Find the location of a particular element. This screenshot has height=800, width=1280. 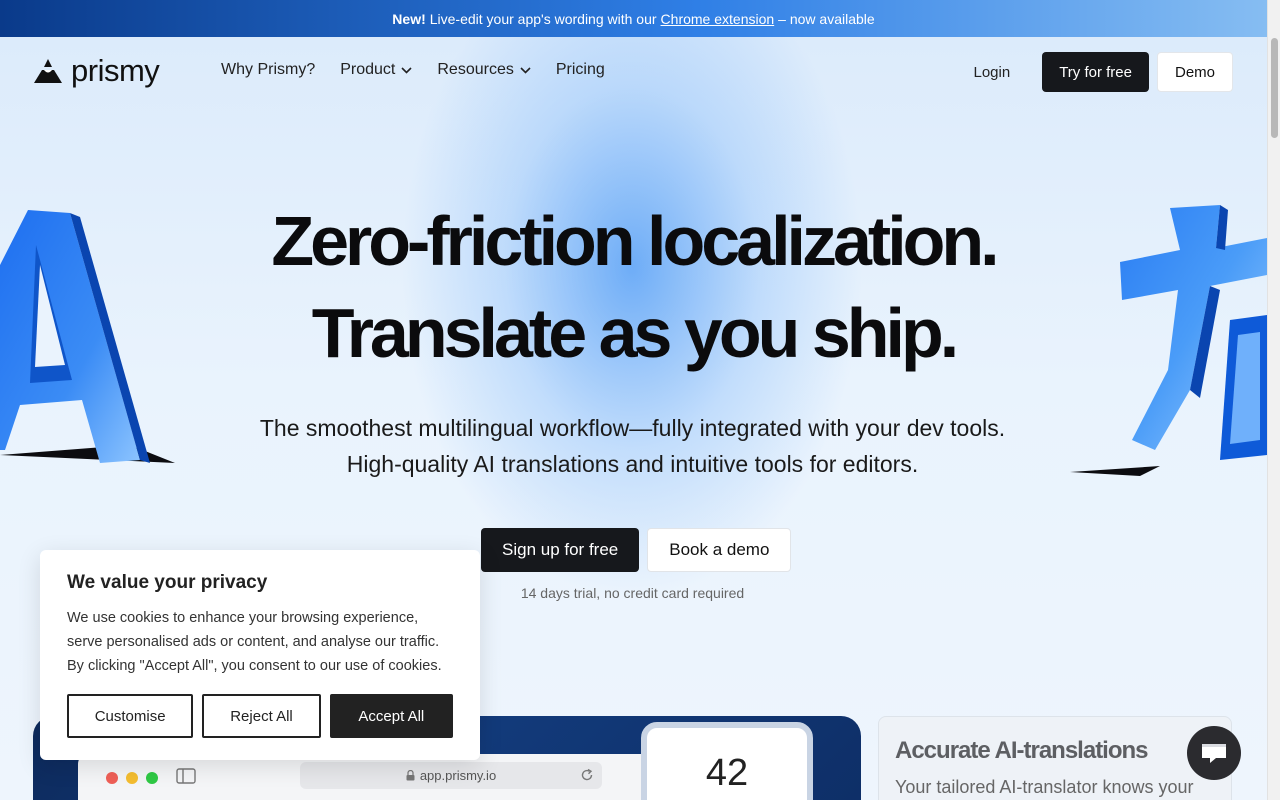

reject-all-button: Reject All is located at coordinates (261, 716).